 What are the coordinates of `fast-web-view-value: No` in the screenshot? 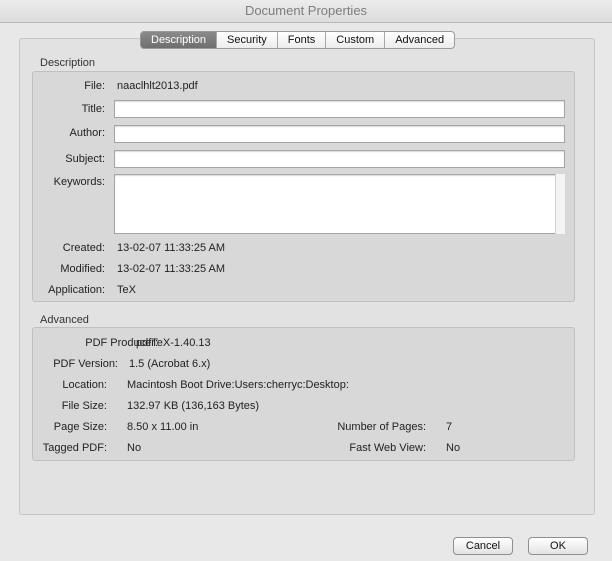 It's located at (453, 448).